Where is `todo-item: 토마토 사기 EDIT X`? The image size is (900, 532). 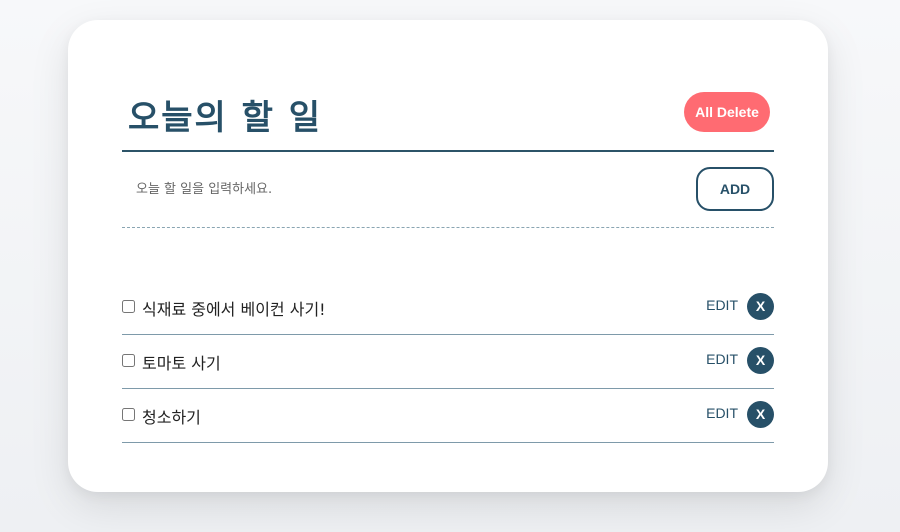
todo-item: 토마토 사기 EDIT X is located at coordinates (448, 362).